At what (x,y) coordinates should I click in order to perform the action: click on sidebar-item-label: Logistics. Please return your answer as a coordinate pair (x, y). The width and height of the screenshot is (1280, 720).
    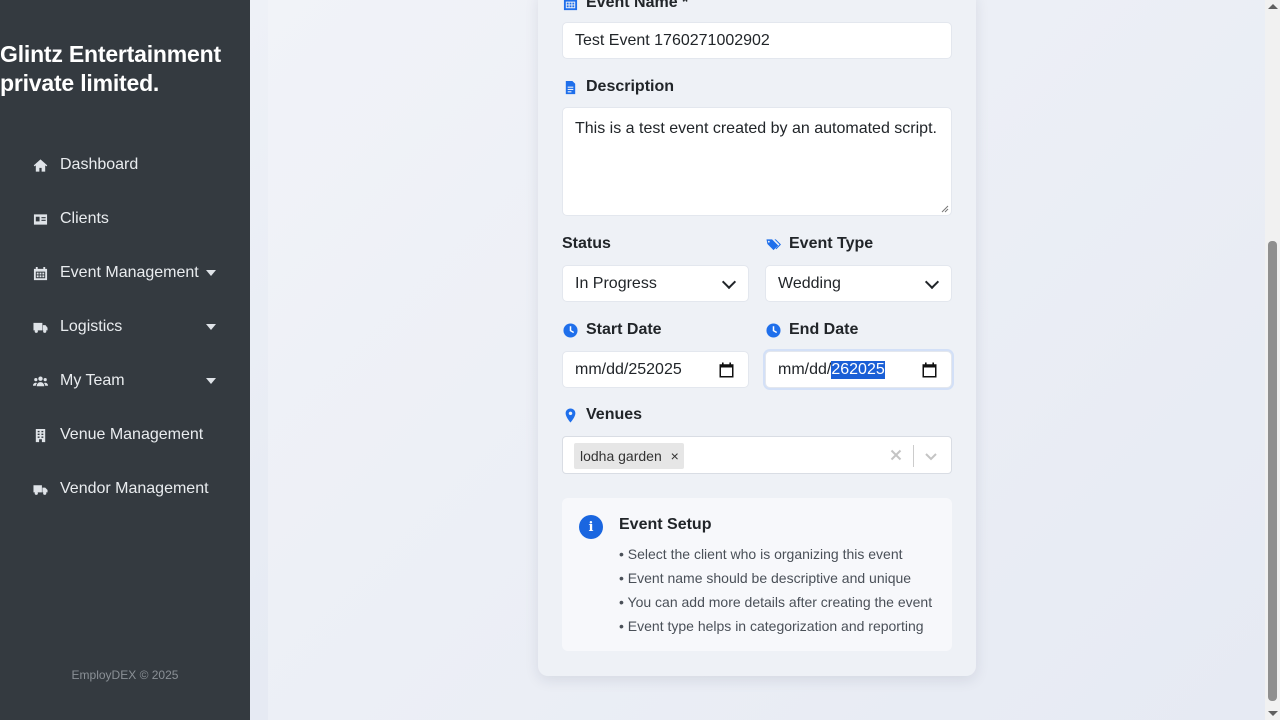
    Looking at the image, I should click on (91, 326).